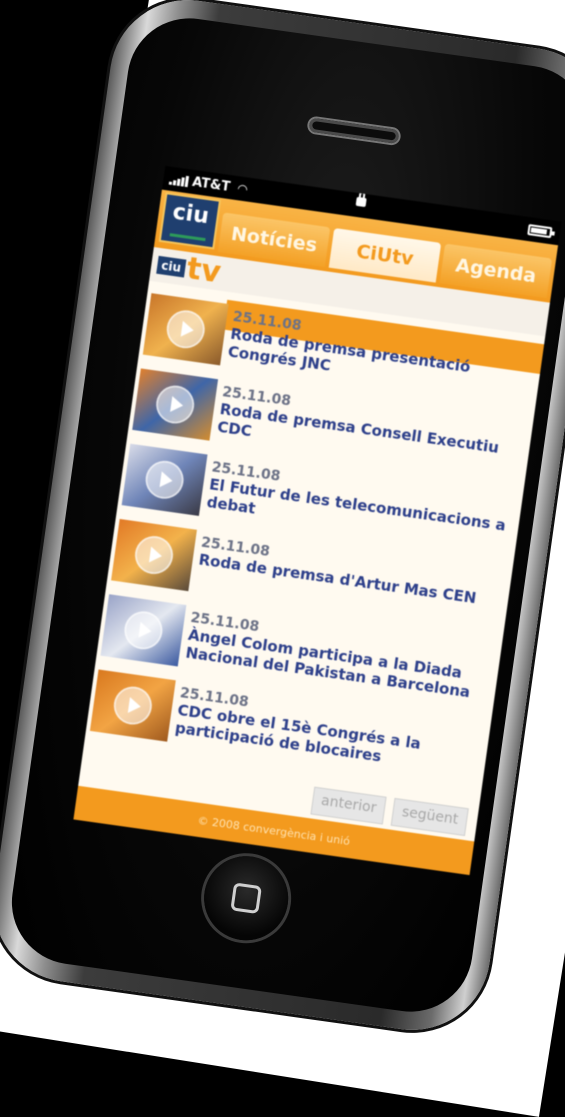 The height and width of the screenshot is (1117, 565). I want to click on home-button, so click(246, 898).